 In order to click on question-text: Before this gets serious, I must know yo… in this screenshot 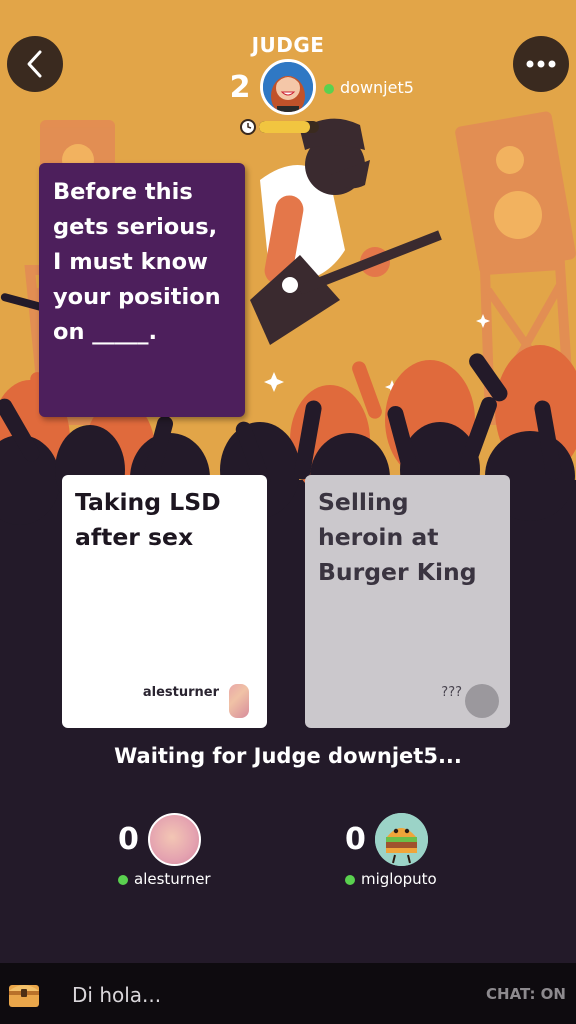, I will do `click(137, 262)`.